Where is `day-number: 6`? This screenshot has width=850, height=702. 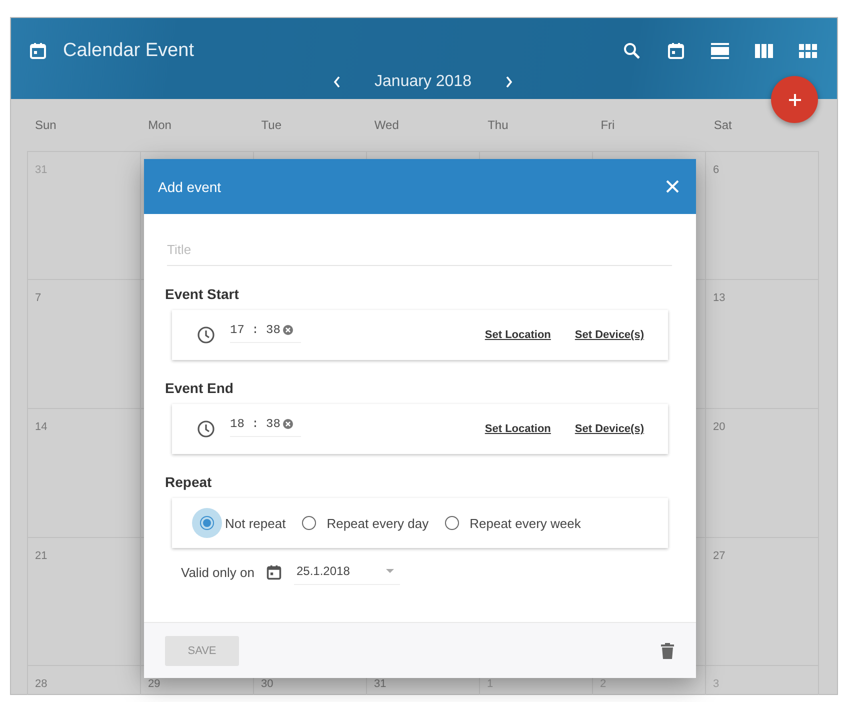
day-number: 6 is located at coordinates (716, 170).